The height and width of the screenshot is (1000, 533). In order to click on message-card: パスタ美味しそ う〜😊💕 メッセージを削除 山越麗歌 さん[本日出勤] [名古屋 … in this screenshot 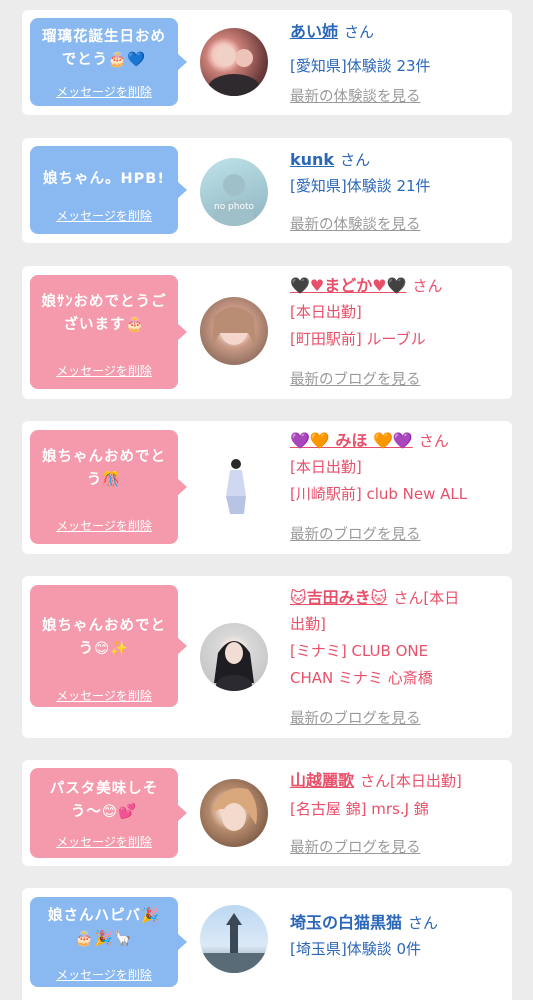, I will do `click(267, 813)`.